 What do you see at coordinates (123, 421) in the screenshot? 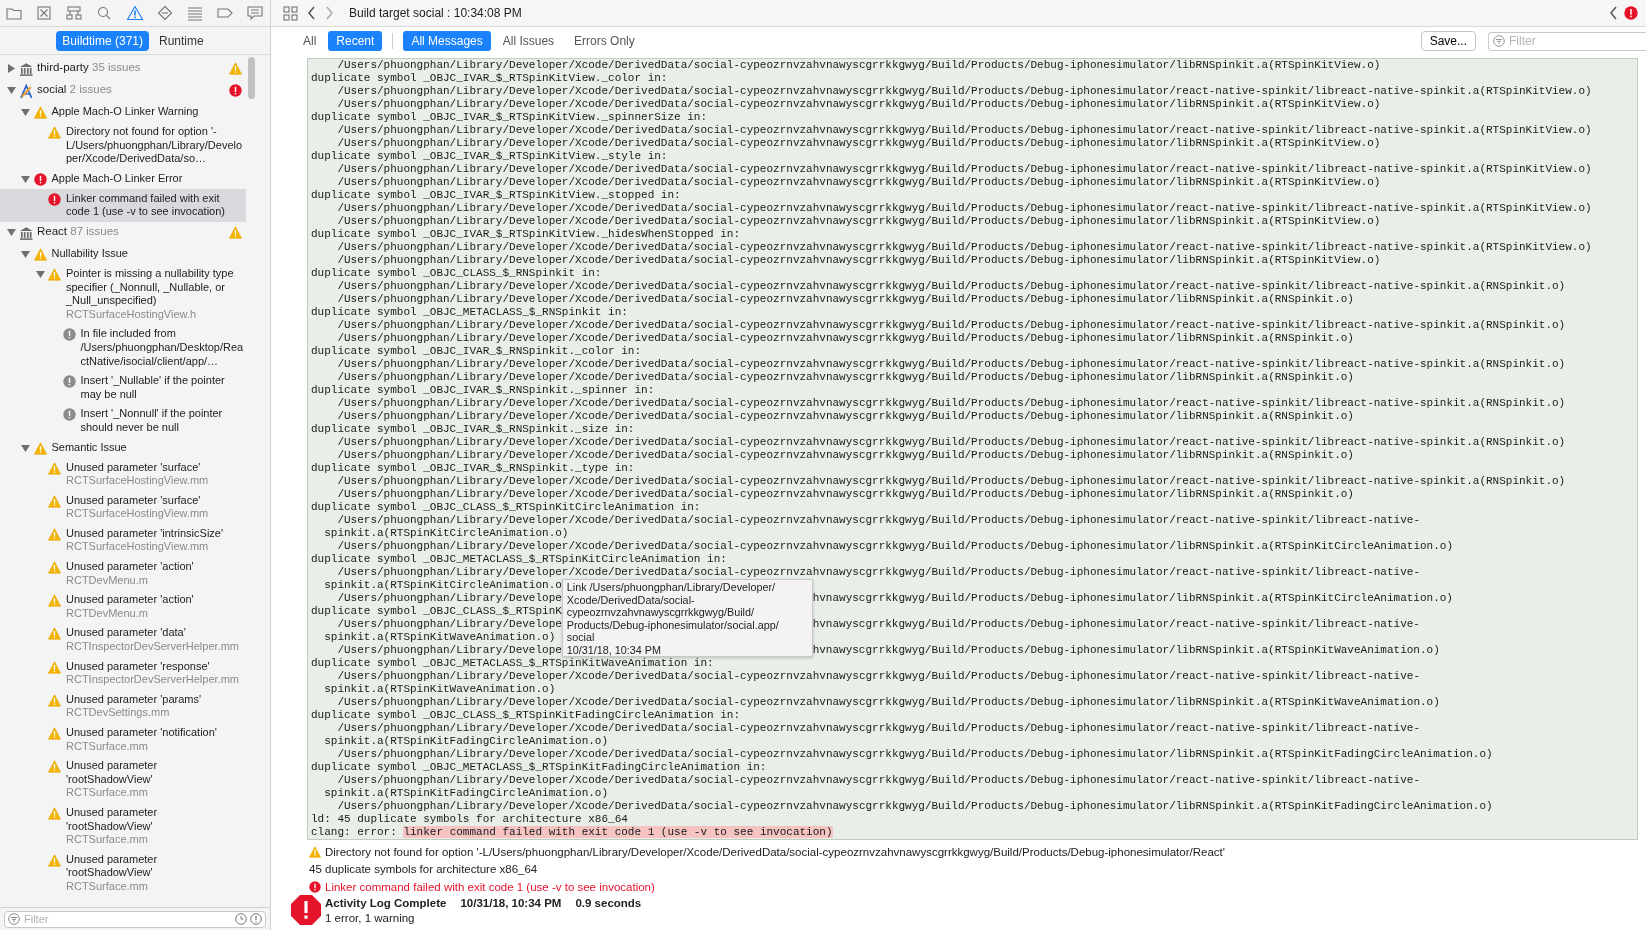
I see `issue-row: Insert '_Nonnull' if the pointer should never be null` at bounding box center [123, 421].